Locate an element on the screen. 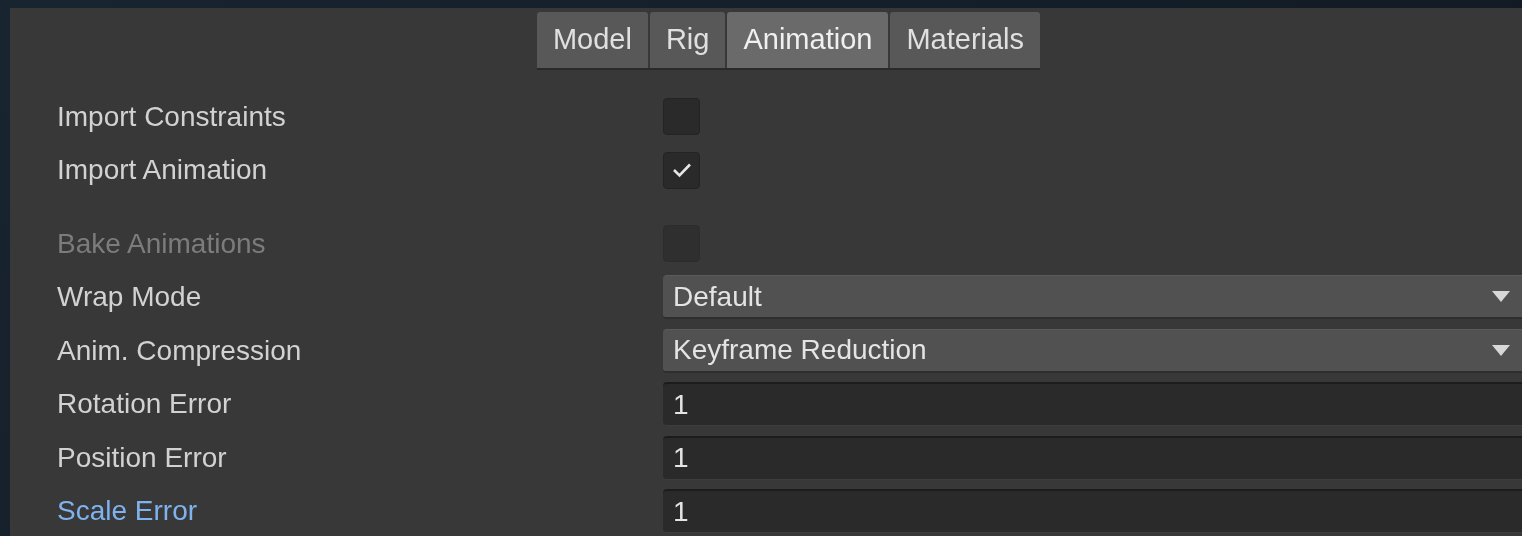 This screenshot has width=1522, height=536. field-label: Wrap Mode is located at coordinates (129, 297).